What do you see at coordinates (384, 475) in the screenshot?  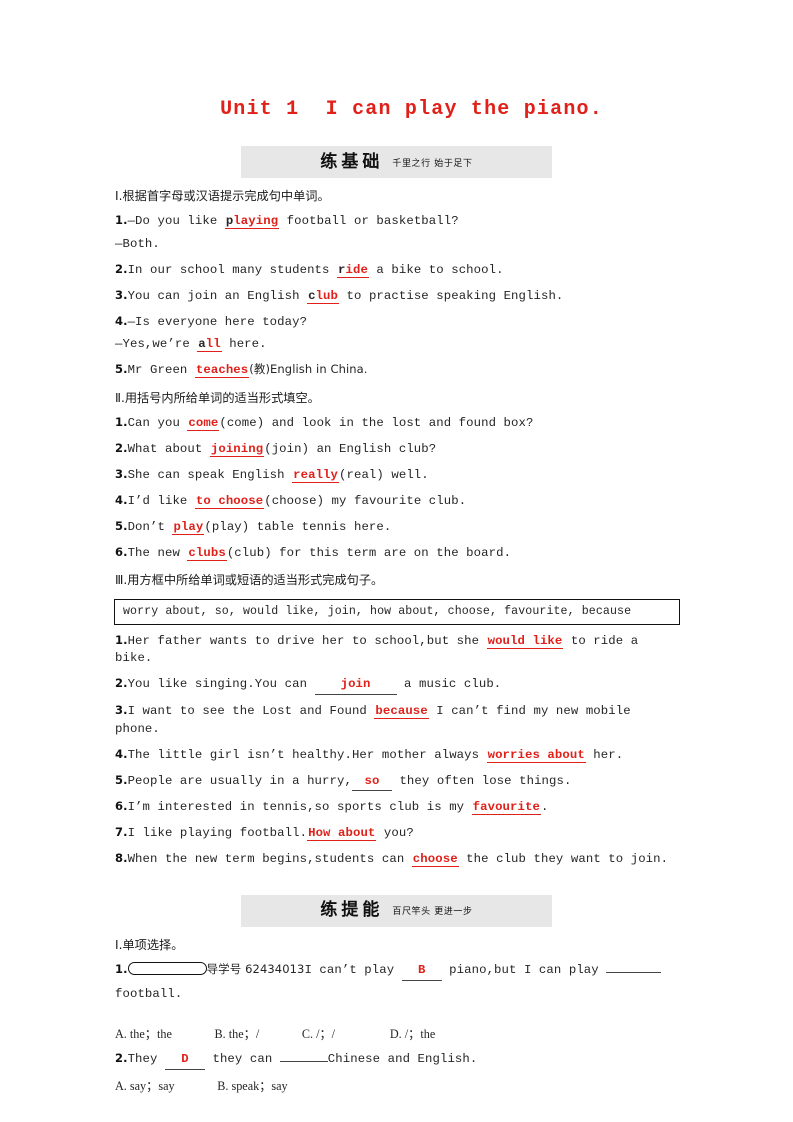 I see `question-text-post: (real) well.` at bounding box center [384, 475].